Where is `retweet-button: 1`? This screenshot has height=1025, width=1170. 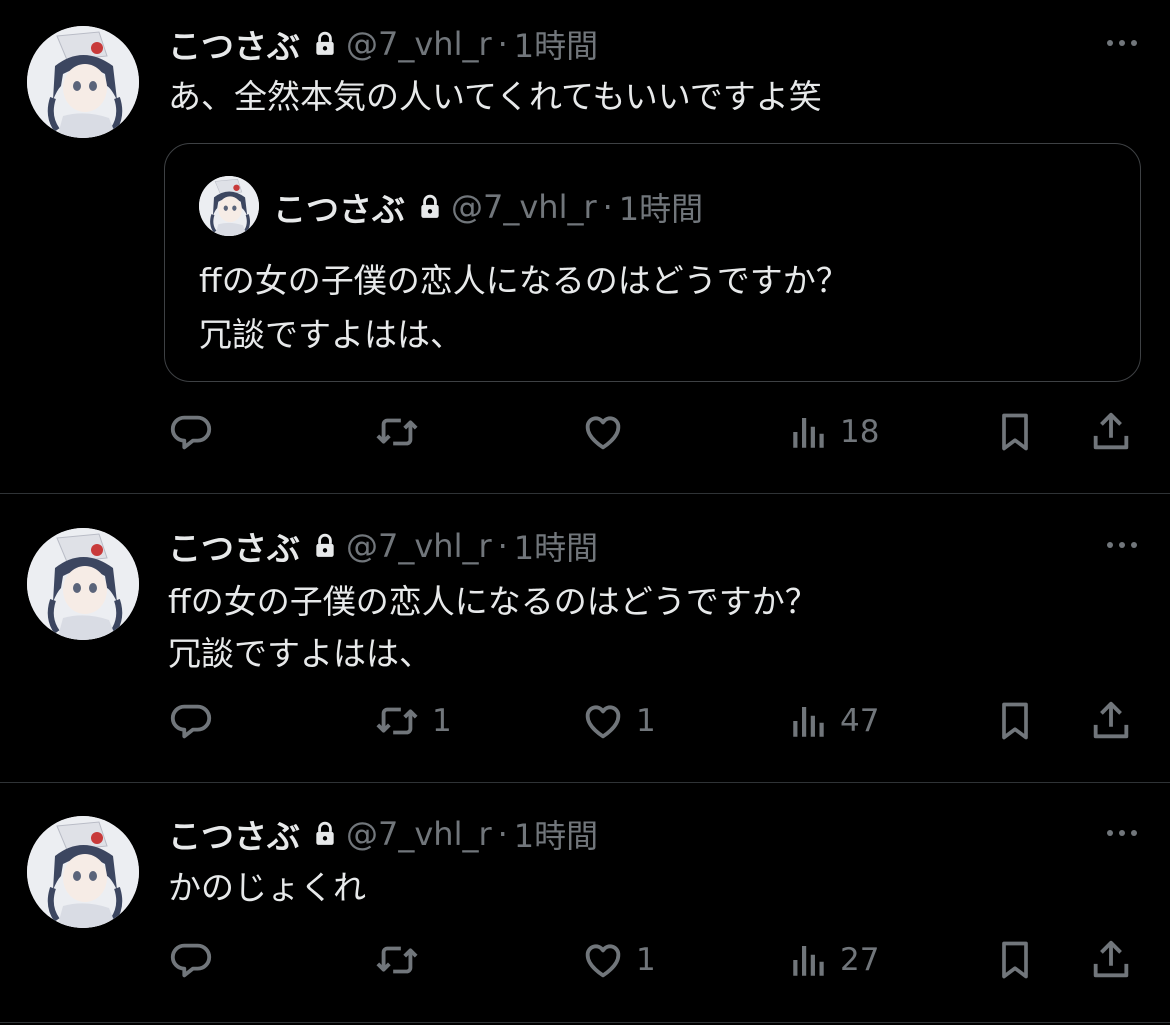 retweet-button: 1 is located at coordinates (412, 721).